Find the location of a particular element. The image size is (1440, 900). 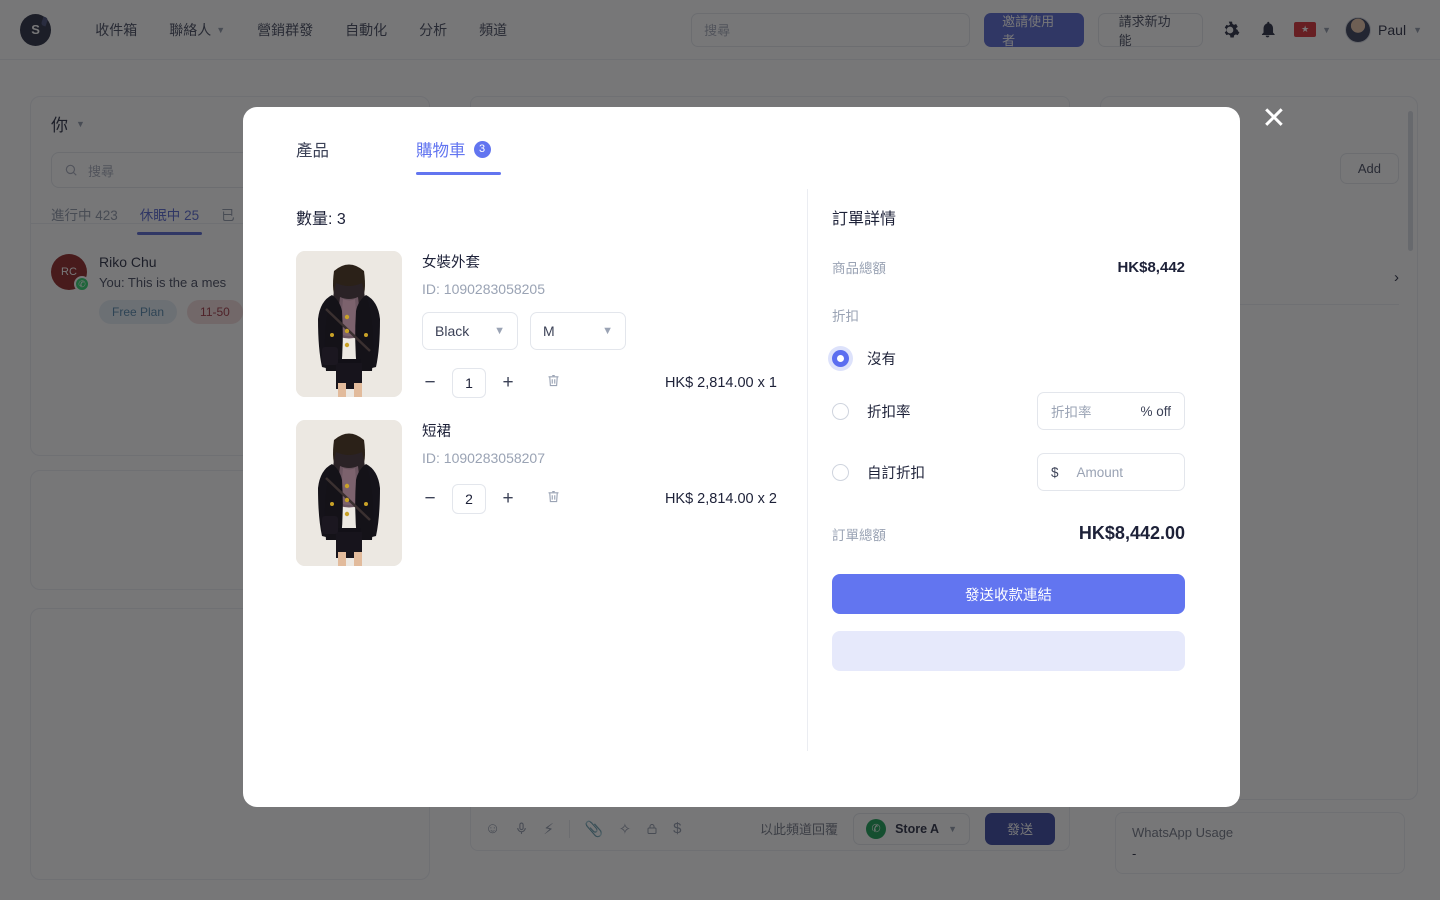

send-payment-link-button: 發送收款連結 is located at coordinates (1008, 594).